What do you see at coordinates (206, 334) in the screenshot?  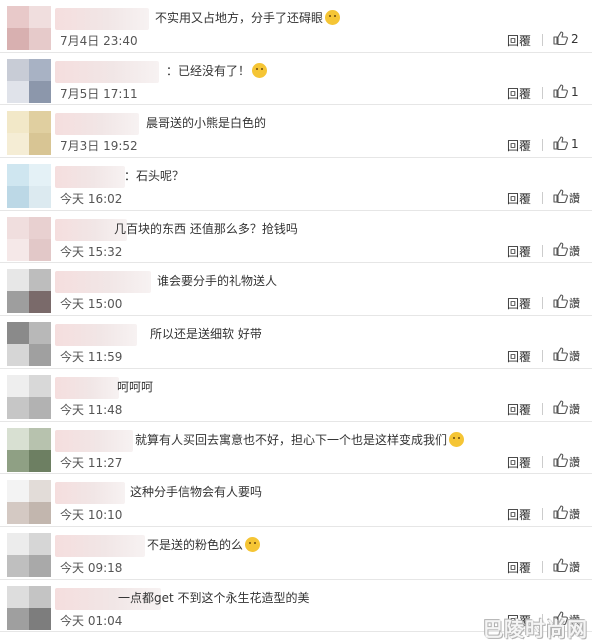 I see `comment-text: 所以还是送细软 好带` at bounding box center [206, 334].